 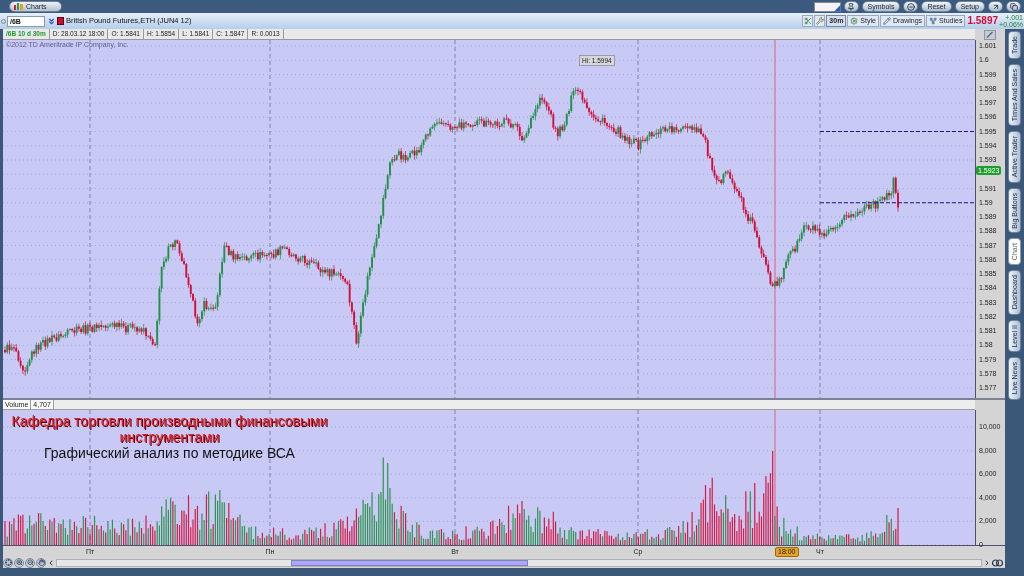 I want to click on zoom-out-button, so click(x=30, y=562).